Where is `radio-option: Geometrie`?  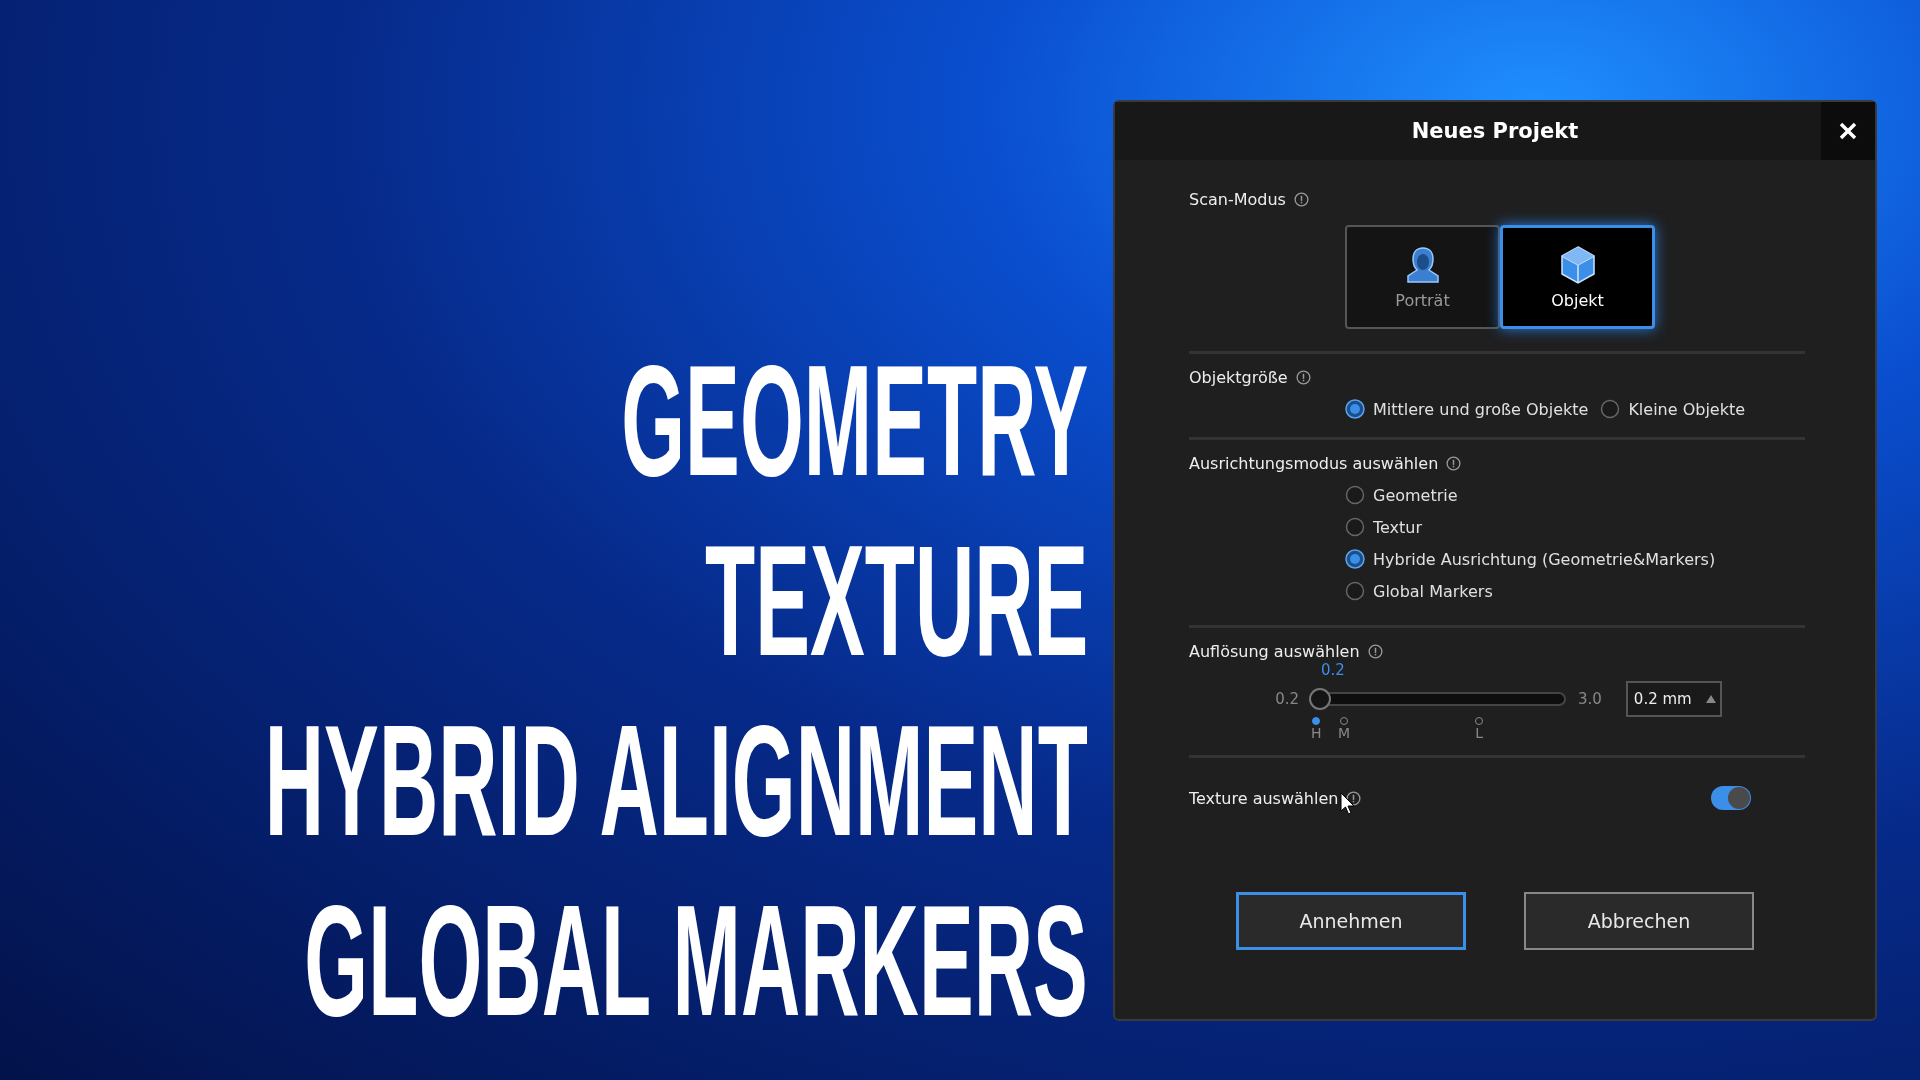 radio-option: Geometrie is located at coordinates (1573, 495).